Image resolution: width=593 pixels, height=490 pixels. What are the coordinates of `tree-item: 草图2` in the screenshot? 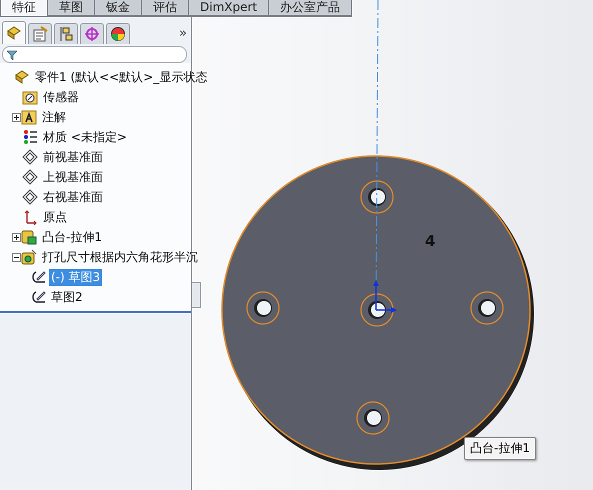 It's located at (67, 297).